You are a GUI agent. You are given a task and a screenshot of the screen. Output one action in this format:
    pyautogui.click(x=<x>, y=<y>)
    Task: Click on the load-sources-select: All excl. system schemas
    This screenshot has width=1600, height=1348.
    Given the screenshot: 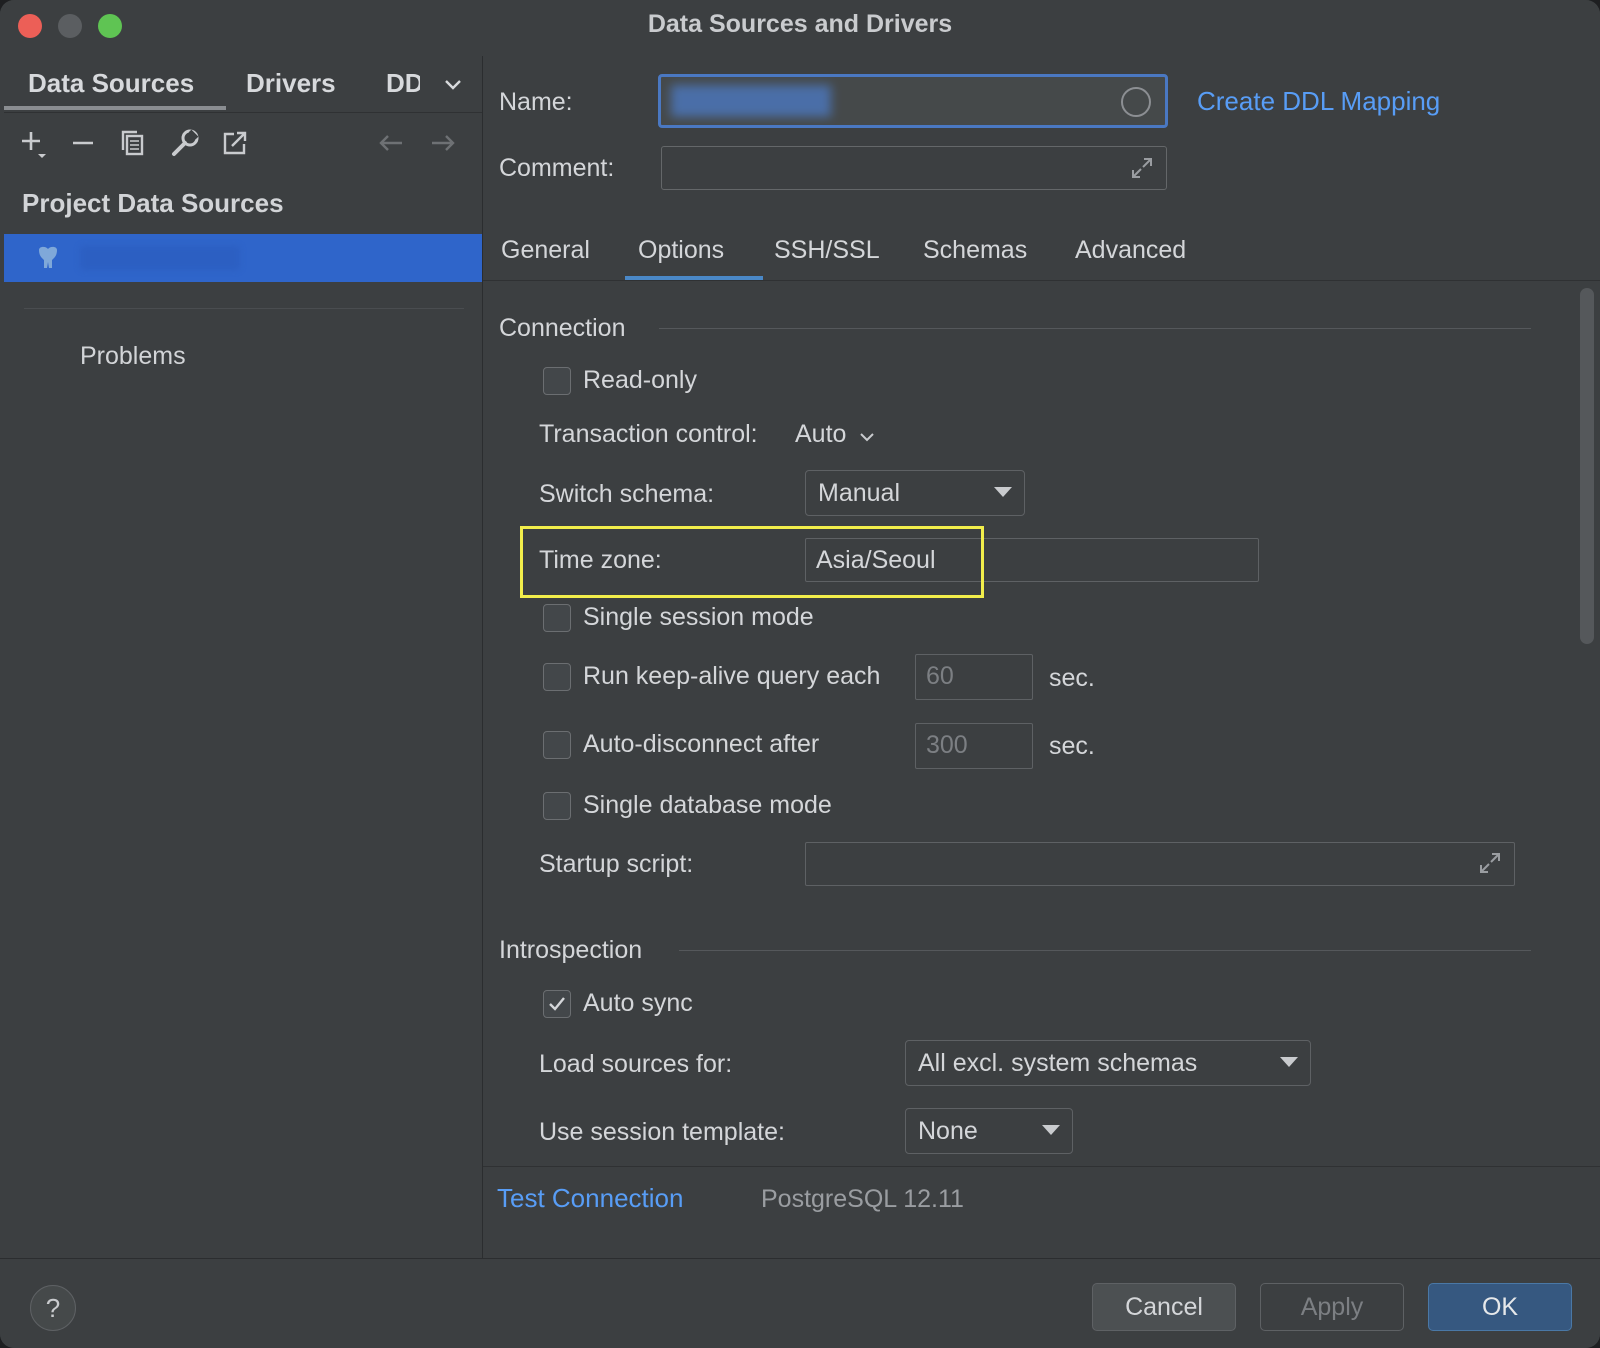 What is the action you would take?
    pyautogui.click(x=1108, y=1063)
    